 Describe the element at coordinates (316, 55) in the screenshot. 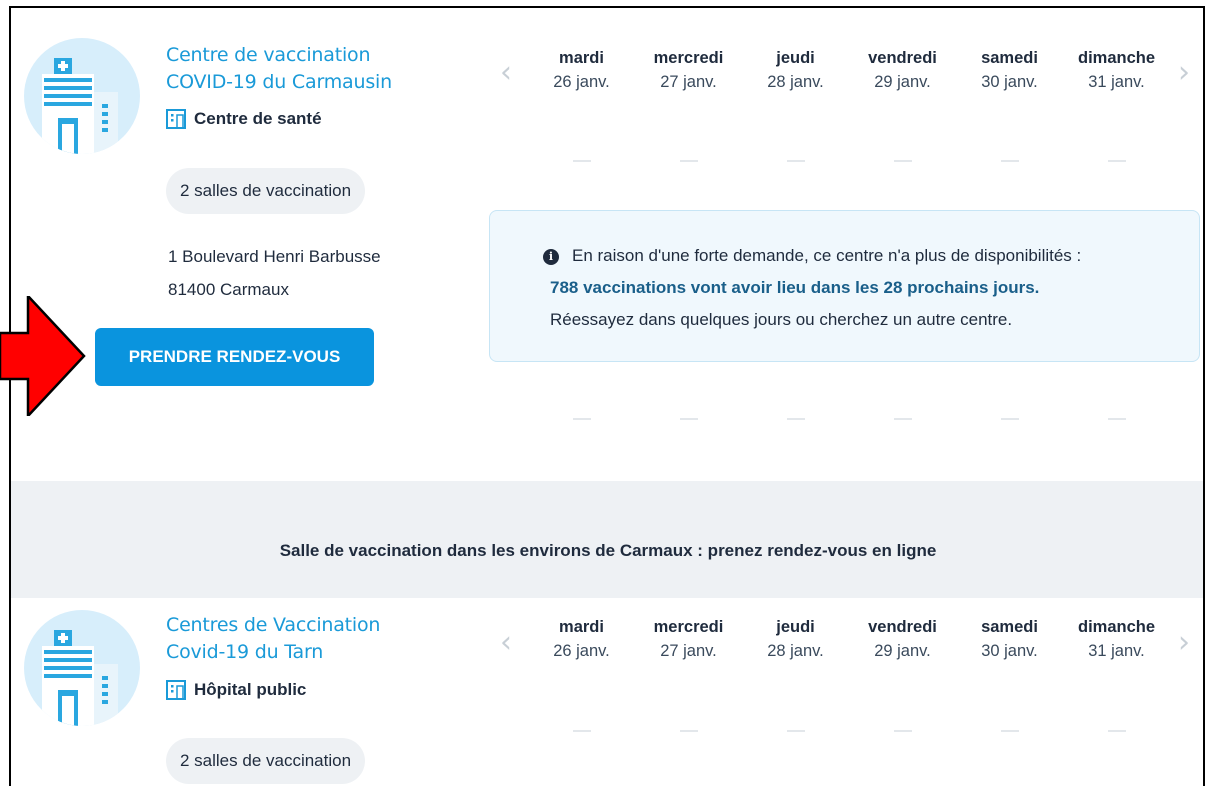

I see `center-title-line1: Centre de vaccination` at that location.